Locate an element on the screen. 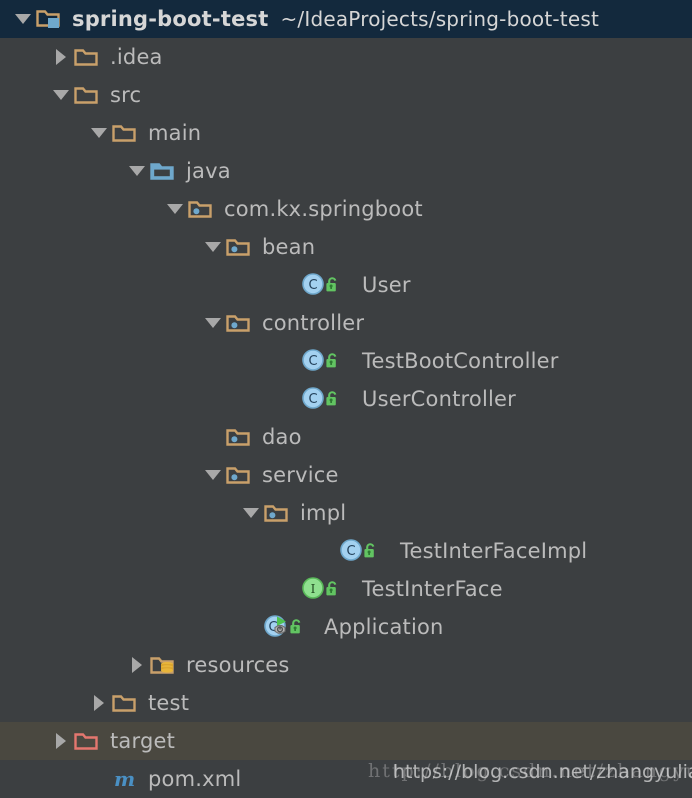 This screenshot has height=798, width=692. tree-row: .idea is located at coordinates (346, 57).